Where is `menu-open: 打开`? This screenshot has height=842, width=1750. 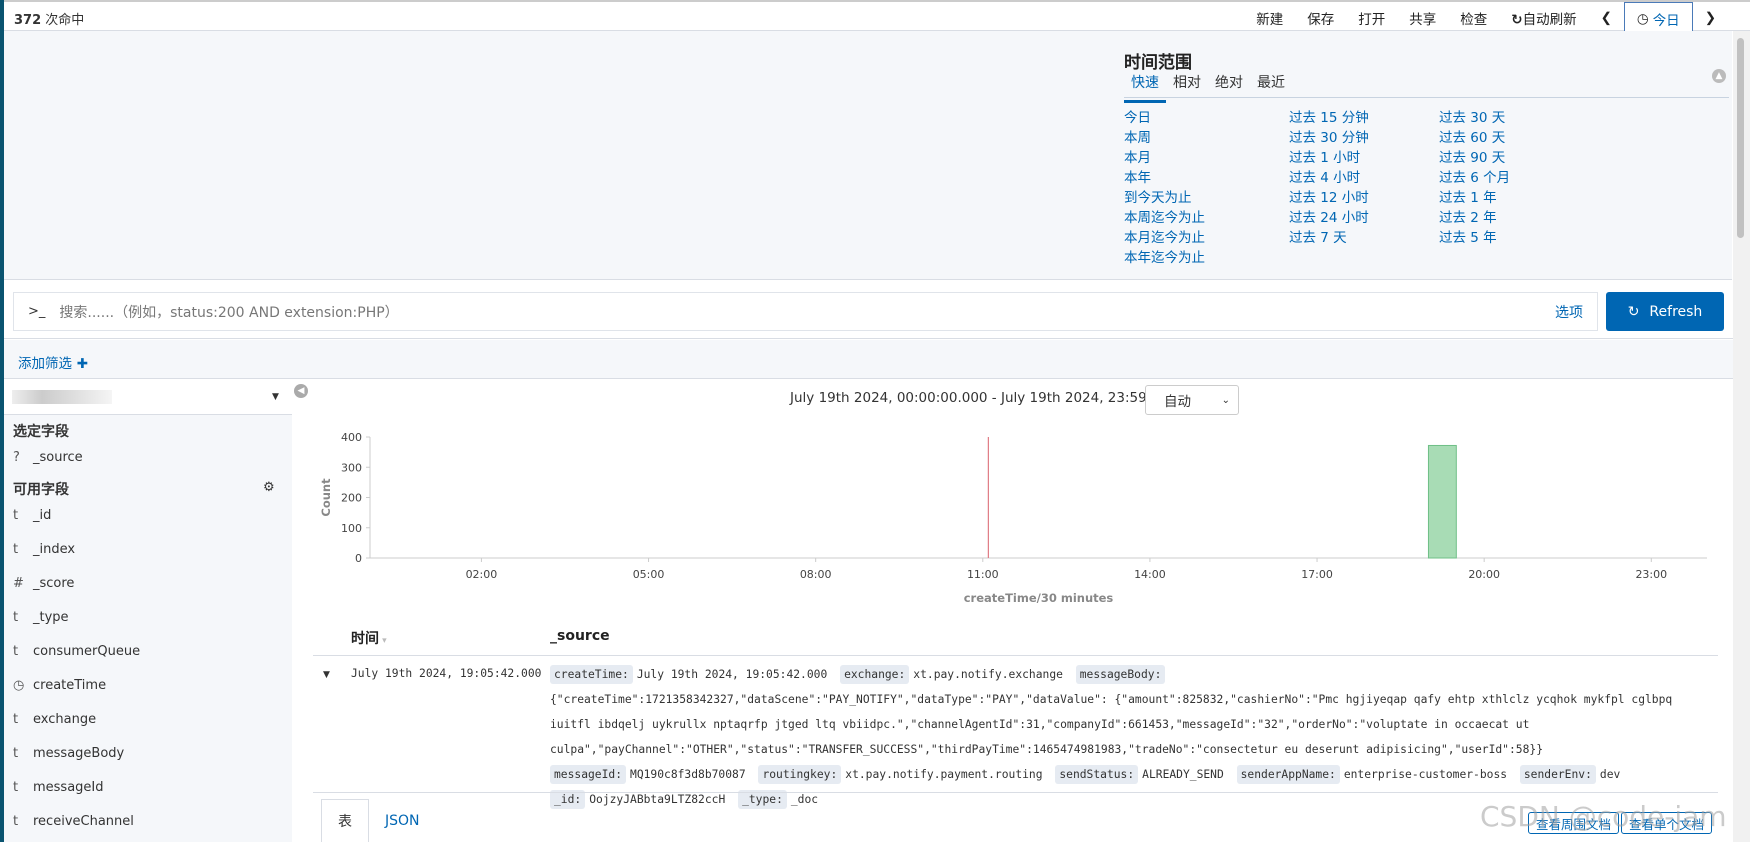 menu-open: 打开 is located at coordinates (1371, 18).